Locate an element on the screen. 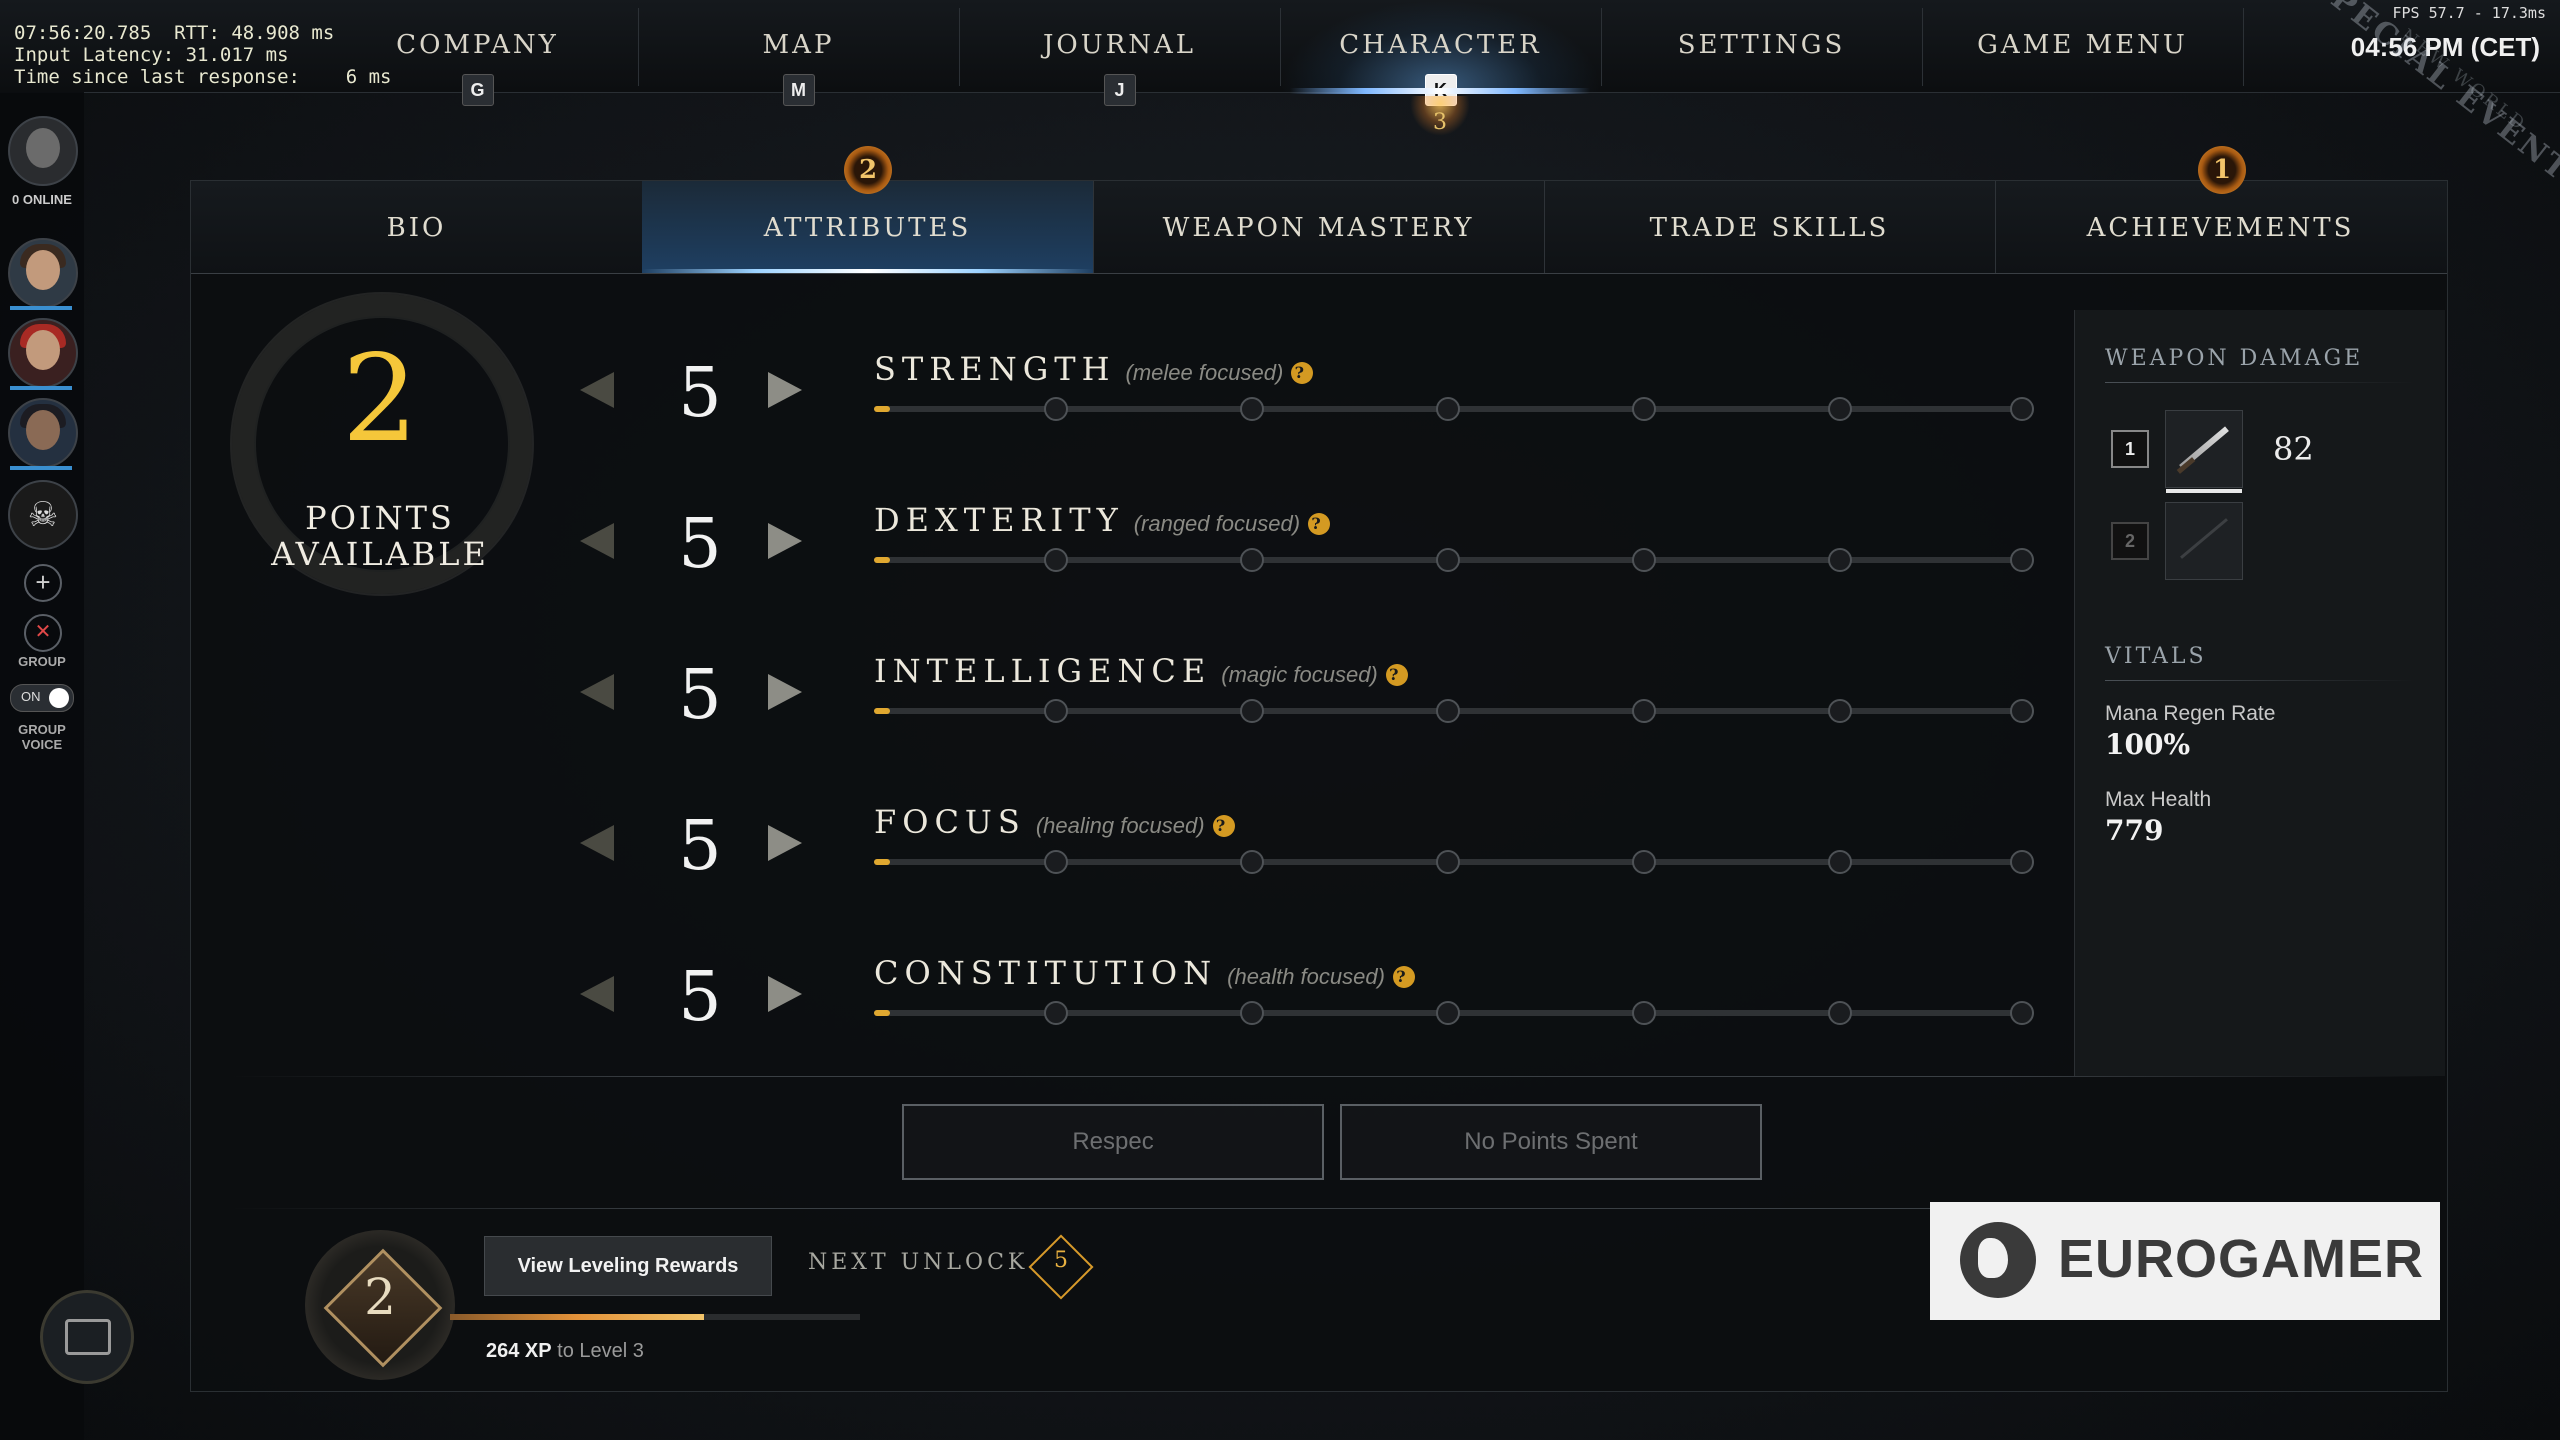  max-health-value: 779 is located at coordinates (2134, 830).